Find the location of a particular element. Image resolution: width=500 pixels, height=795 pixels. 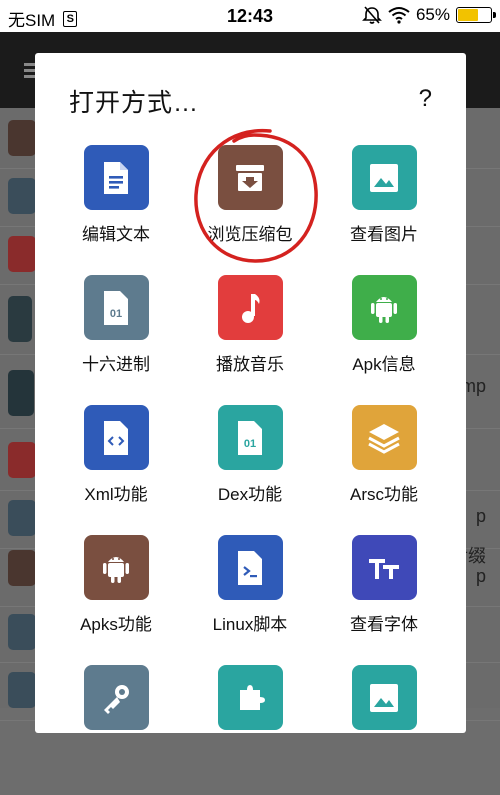

option-label: Apks功能 is located at coordinates (116, 624).